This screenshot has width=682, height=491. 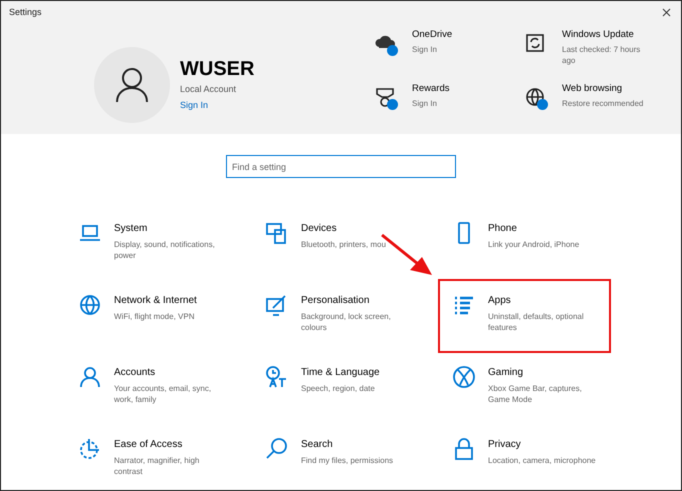 What do you see at coordinates (277, 377) in the screenshot?
I see `clock-letter-icon` at bounding box center [277, 377].